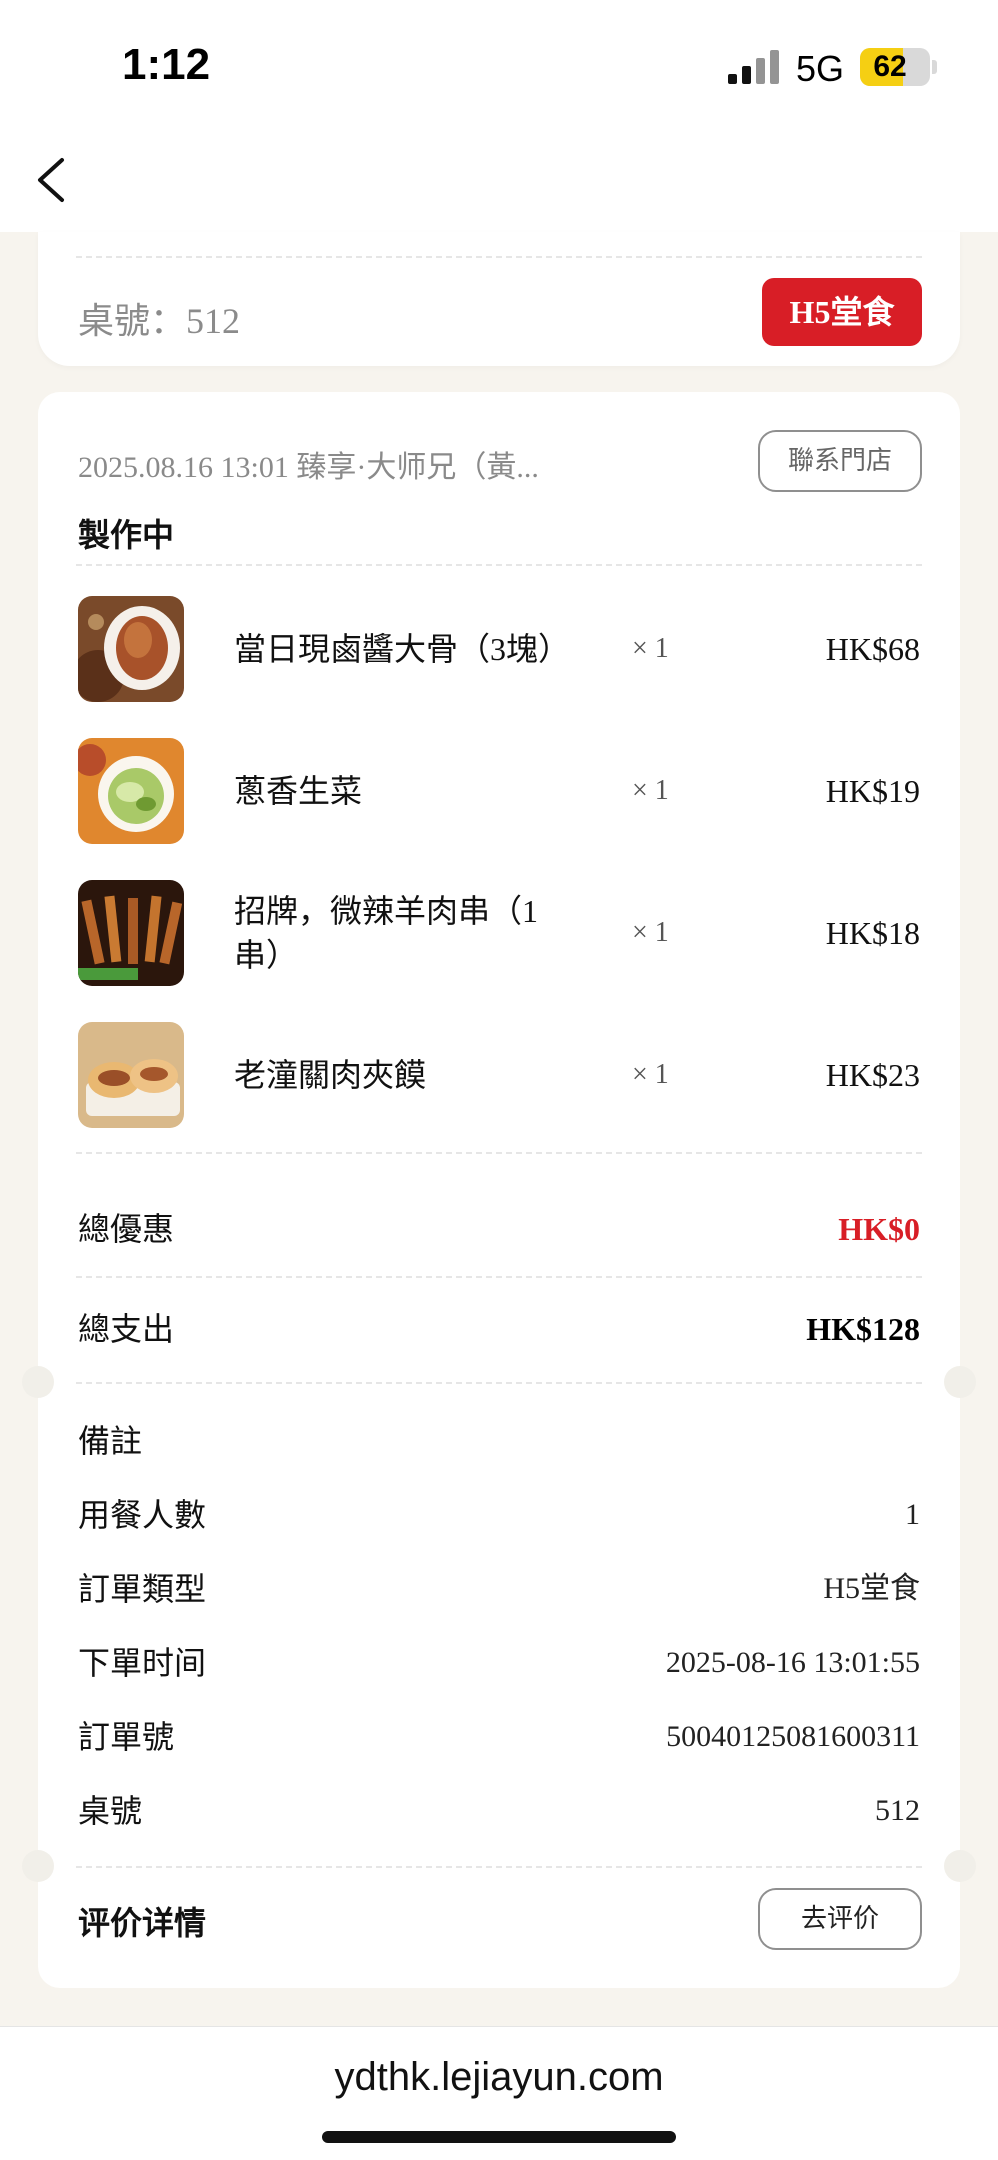 The width and height of the screenshot is (998, 2160). Describe the element at coordinates (126, 1737) in the screenshot. I see `detail-label: 訂單號` at that location.